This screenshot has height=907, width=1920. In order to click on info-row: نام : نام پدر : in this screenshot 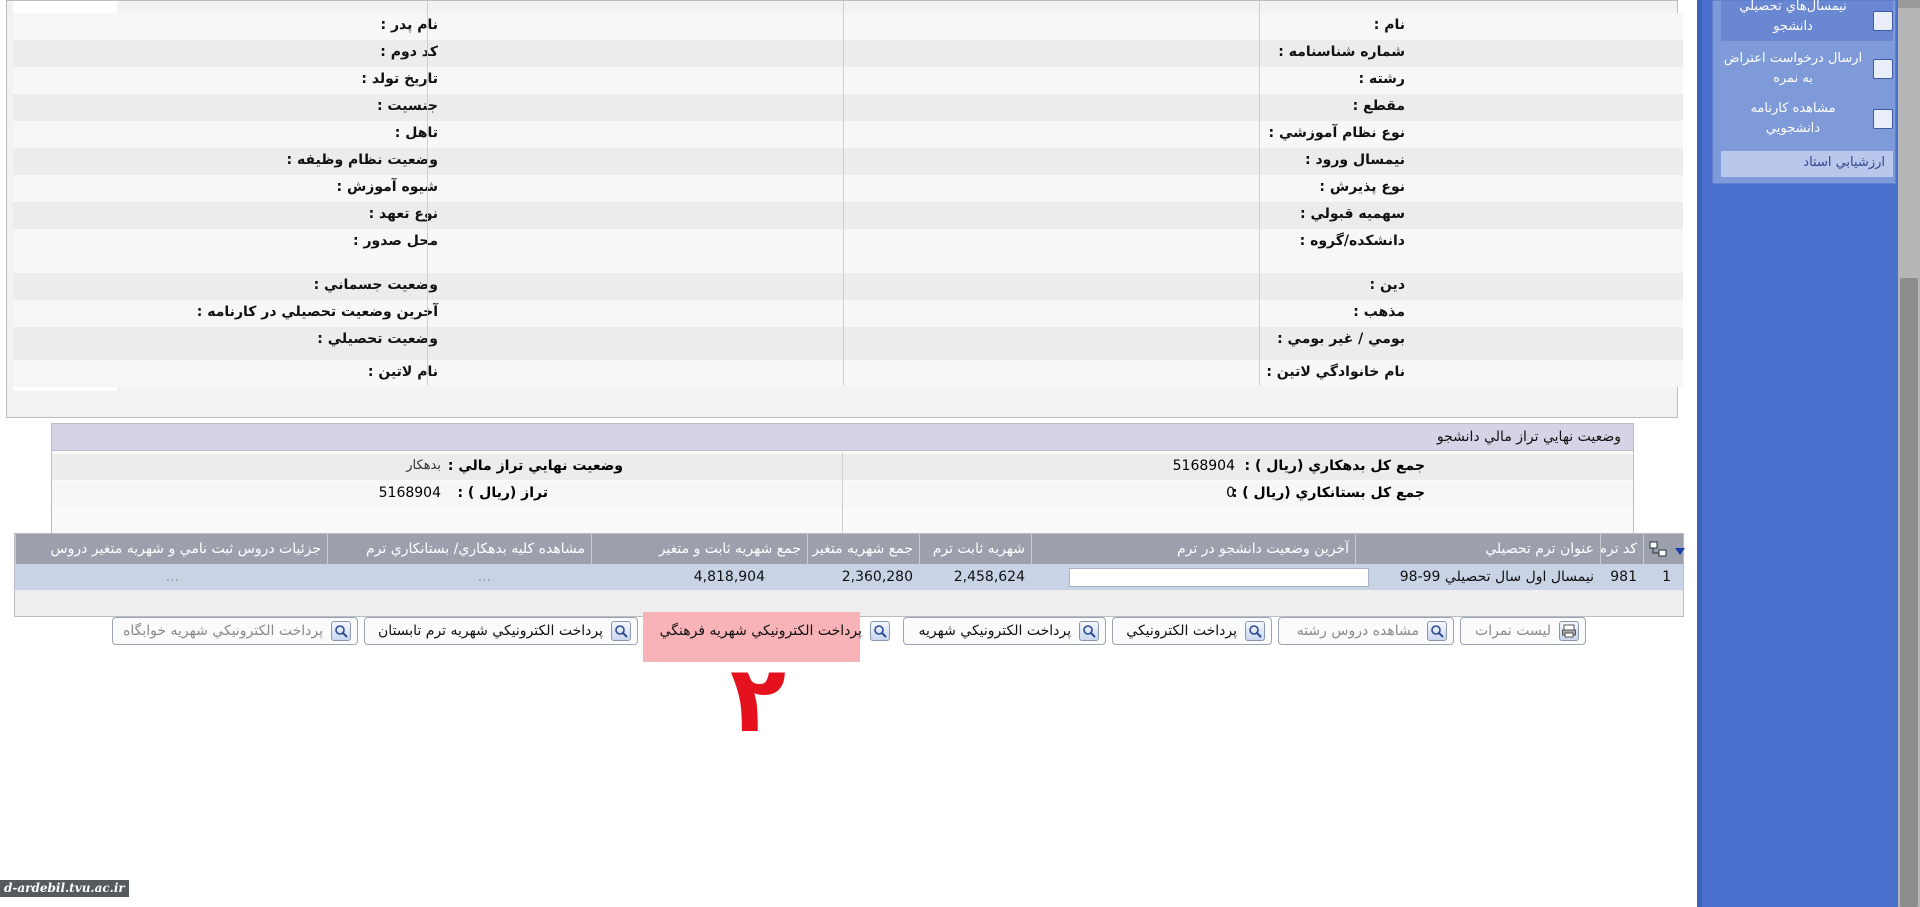, I will do `click(848, 26)`.